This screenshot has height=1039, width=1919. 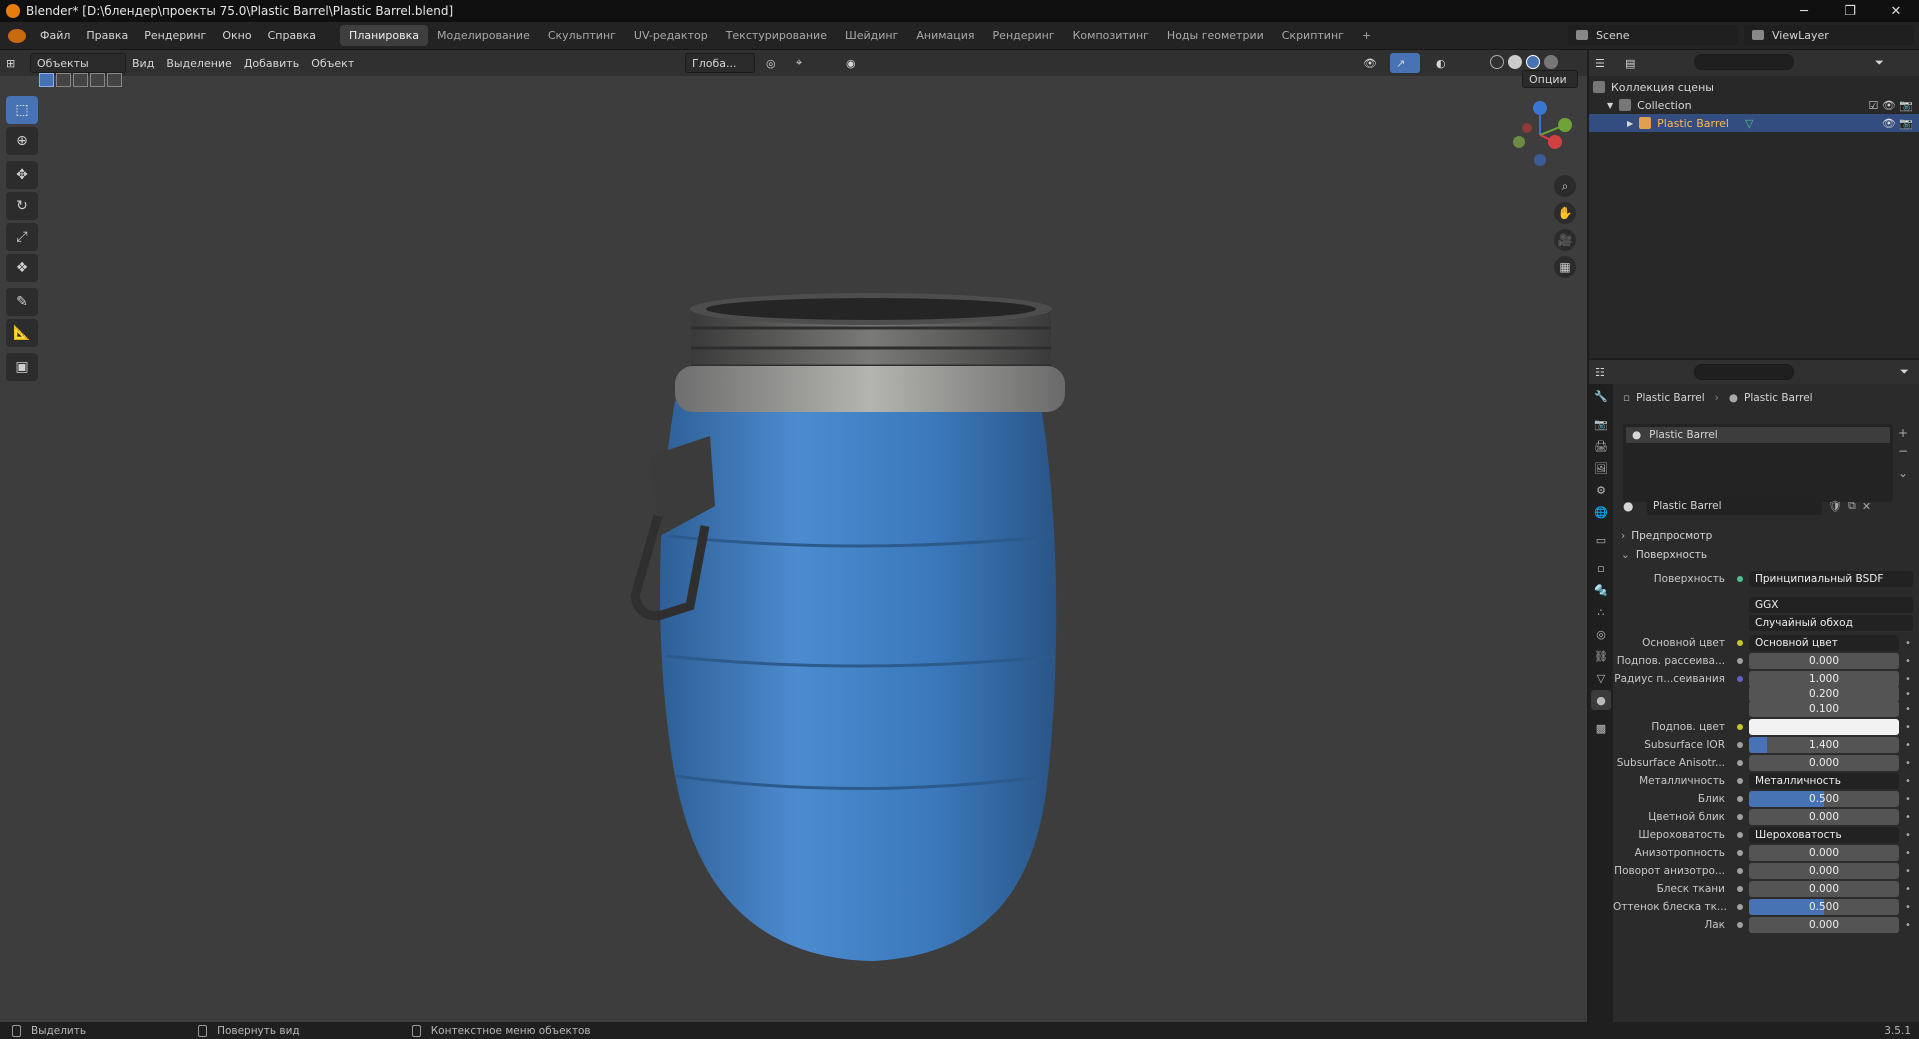 I want to click on material-slots-list: ● Plastic Barrel, so click(x=1758, y=463).